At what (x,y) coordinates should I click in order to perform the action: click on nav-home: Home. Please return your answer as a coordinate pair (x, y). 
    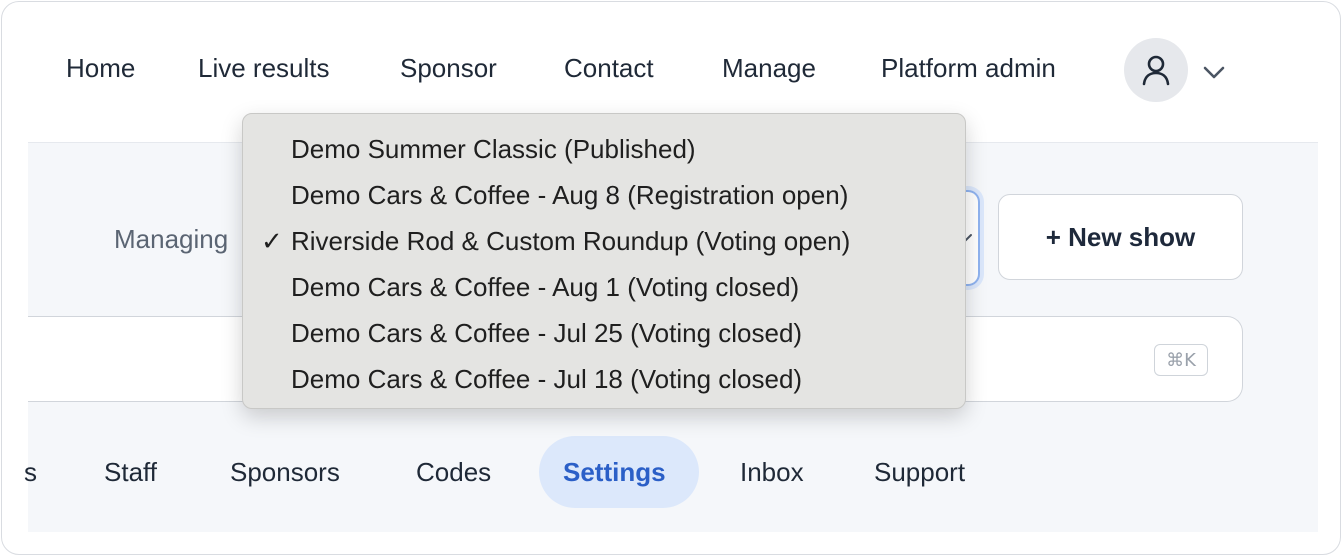
    Looking at the image, I should click on (100, 68).